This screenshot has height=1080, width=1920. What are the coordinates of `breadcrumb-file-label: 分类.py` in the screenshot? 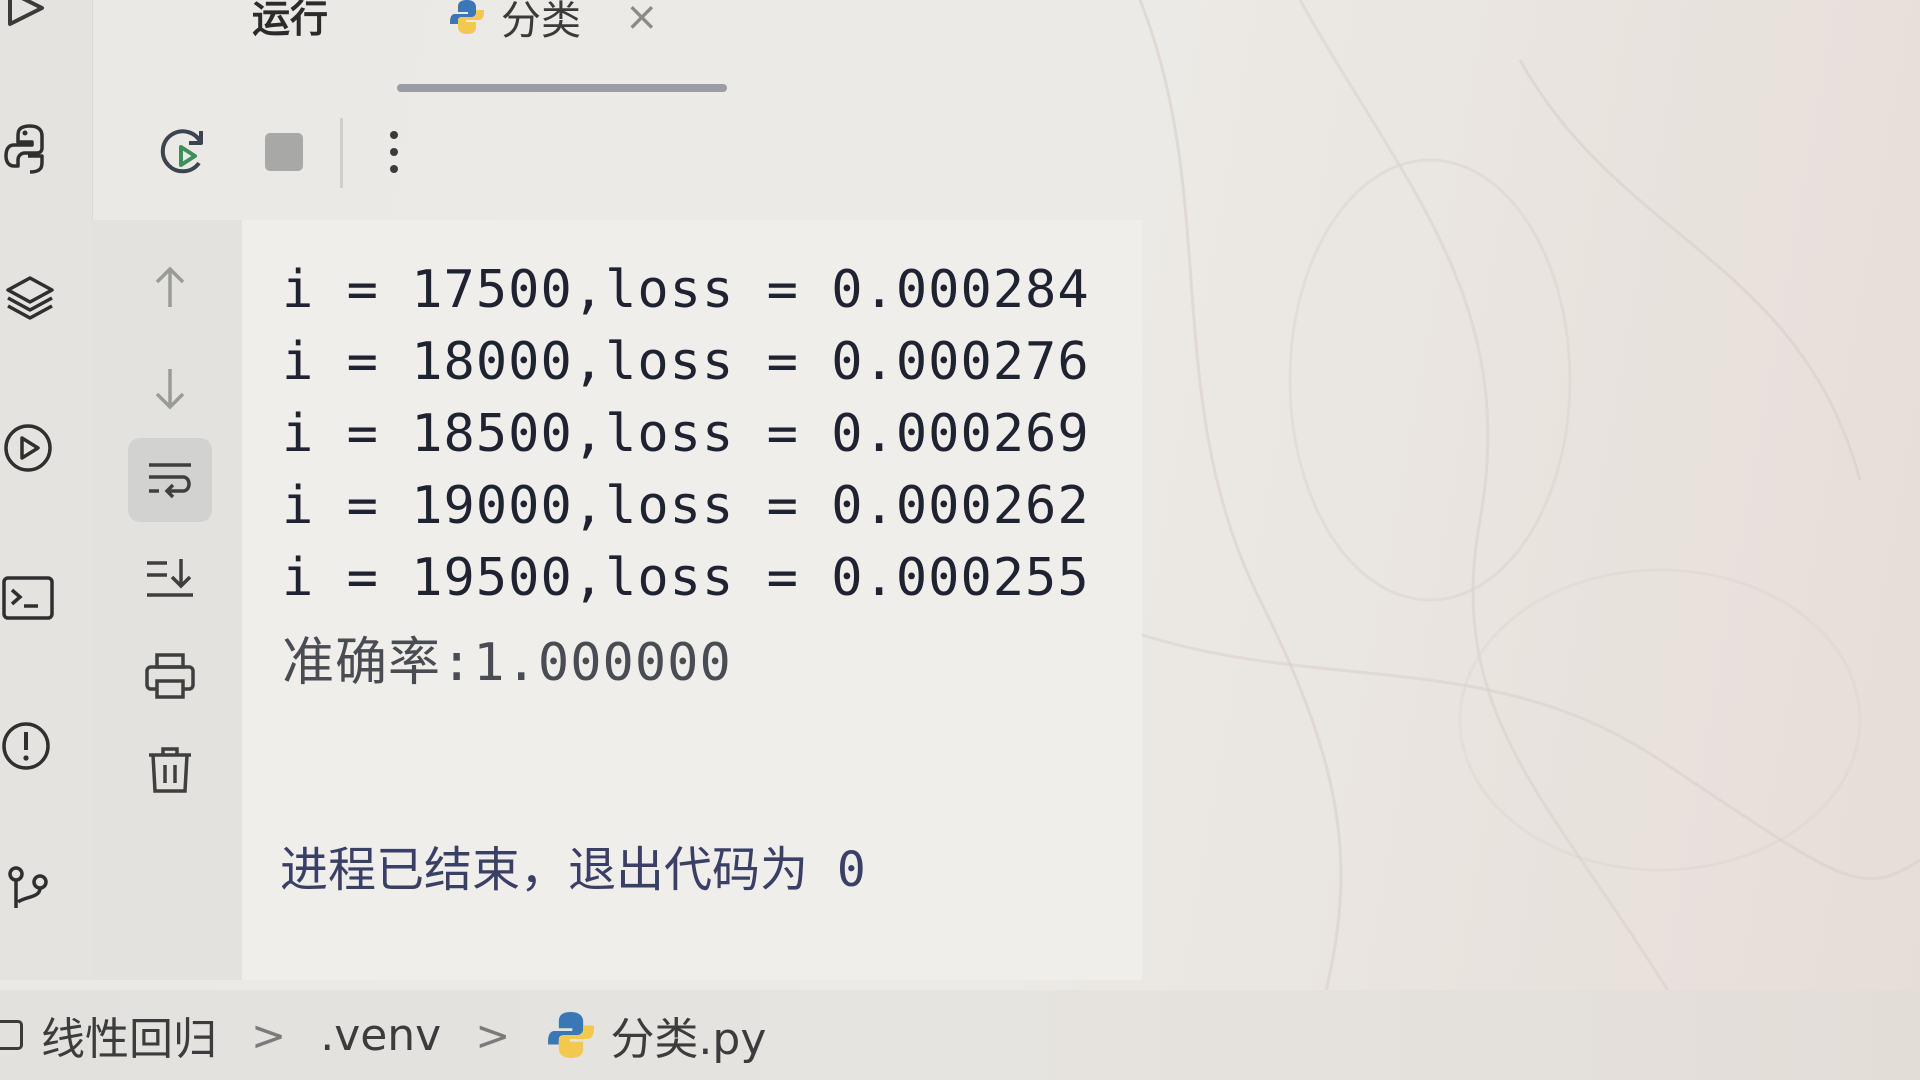 It's located at (688, 1039).